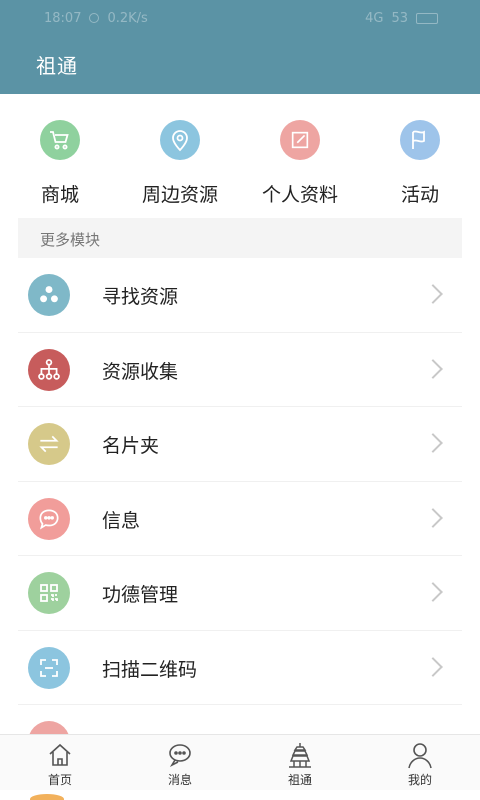  I want to click on floating-button-peek, so click(47, 797).